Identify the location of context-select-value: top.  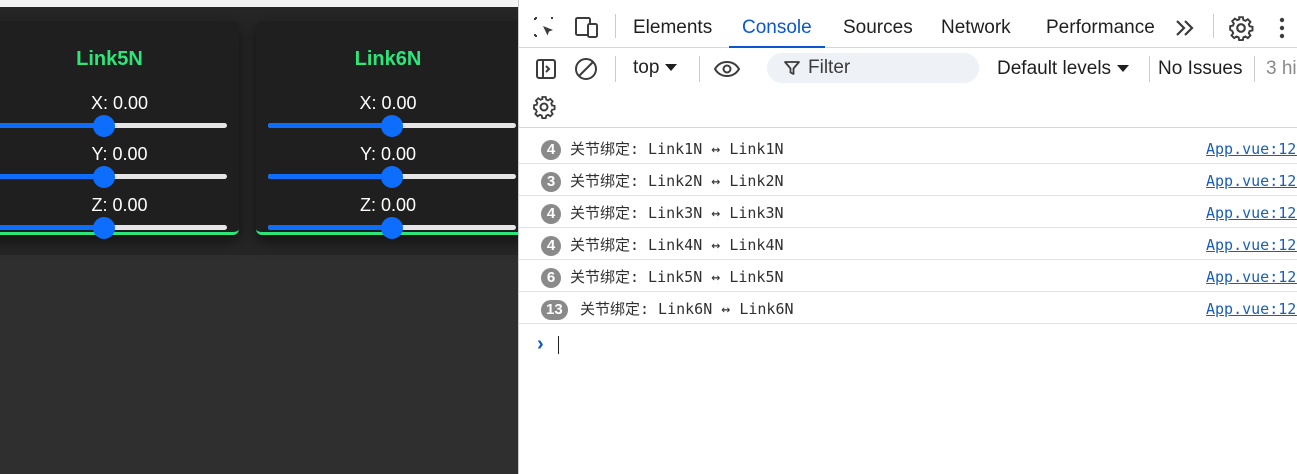
(646, 67).